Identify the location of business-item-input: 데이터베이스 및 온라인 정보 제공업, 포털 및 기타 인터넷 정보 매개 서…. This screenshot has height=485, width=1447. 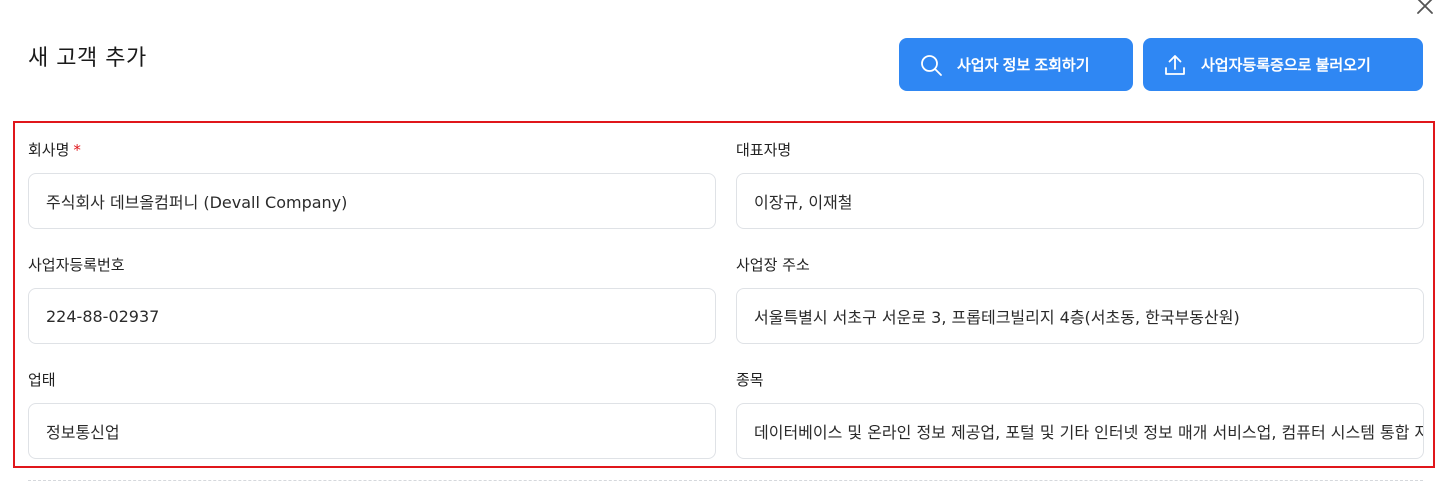
(1080, 431).